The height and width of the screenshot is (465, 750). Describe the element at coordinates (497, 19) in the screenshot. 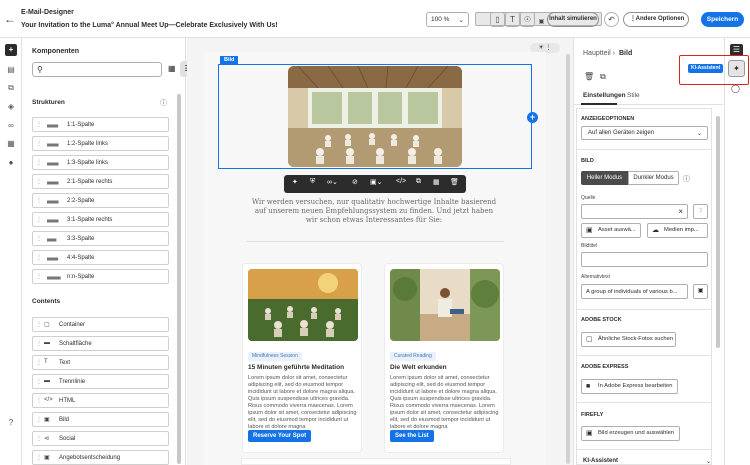

I see `mobile-view-icon: ▯` at that location.